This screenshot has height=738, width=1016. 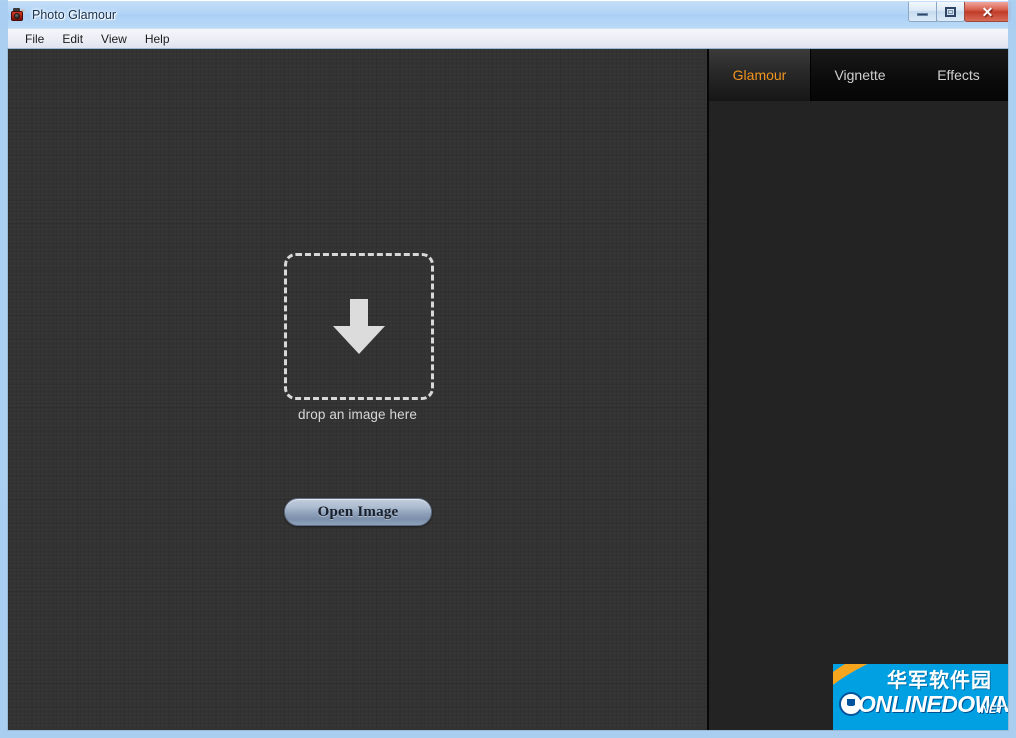 I want to click on tab-bar: Glamour Vignette Effects, so click(x=858, y=75).